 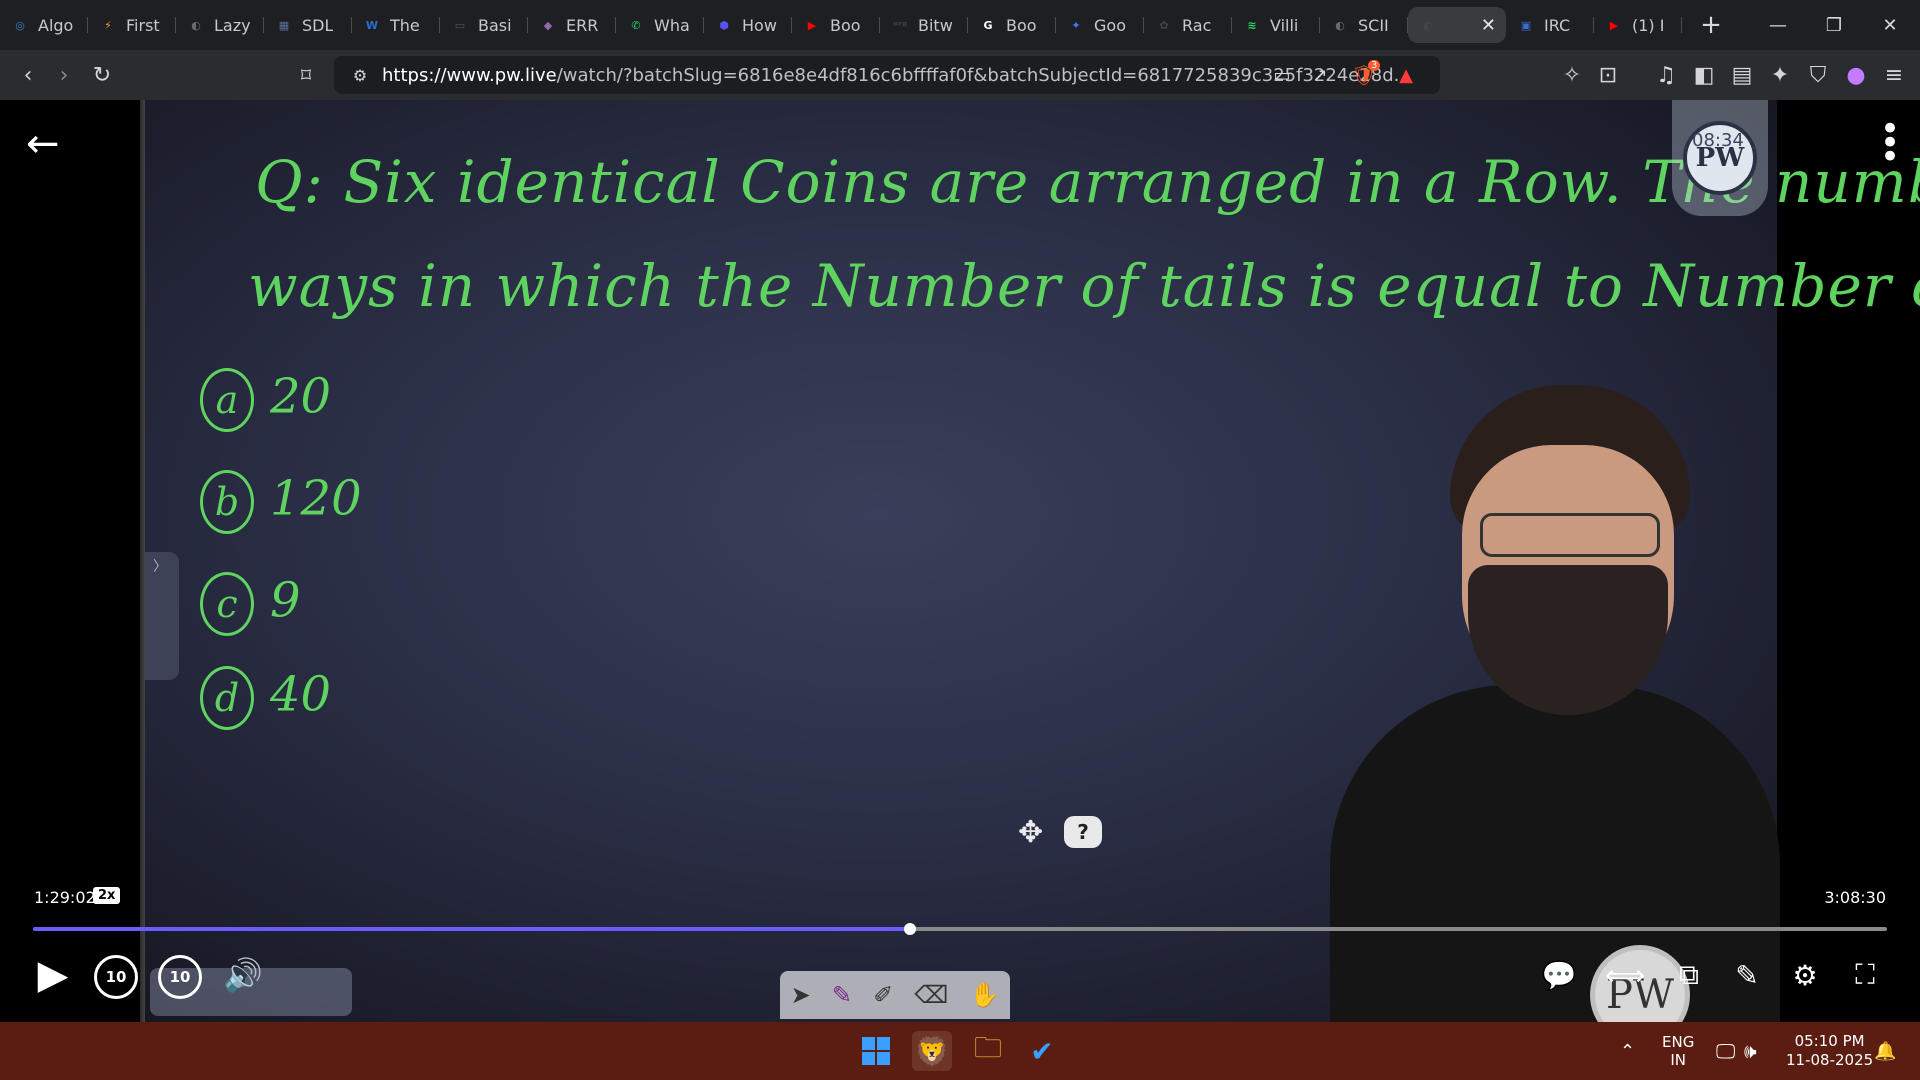 I want to click on pen-tool-icon: ✐, so click(x=883, y=995).